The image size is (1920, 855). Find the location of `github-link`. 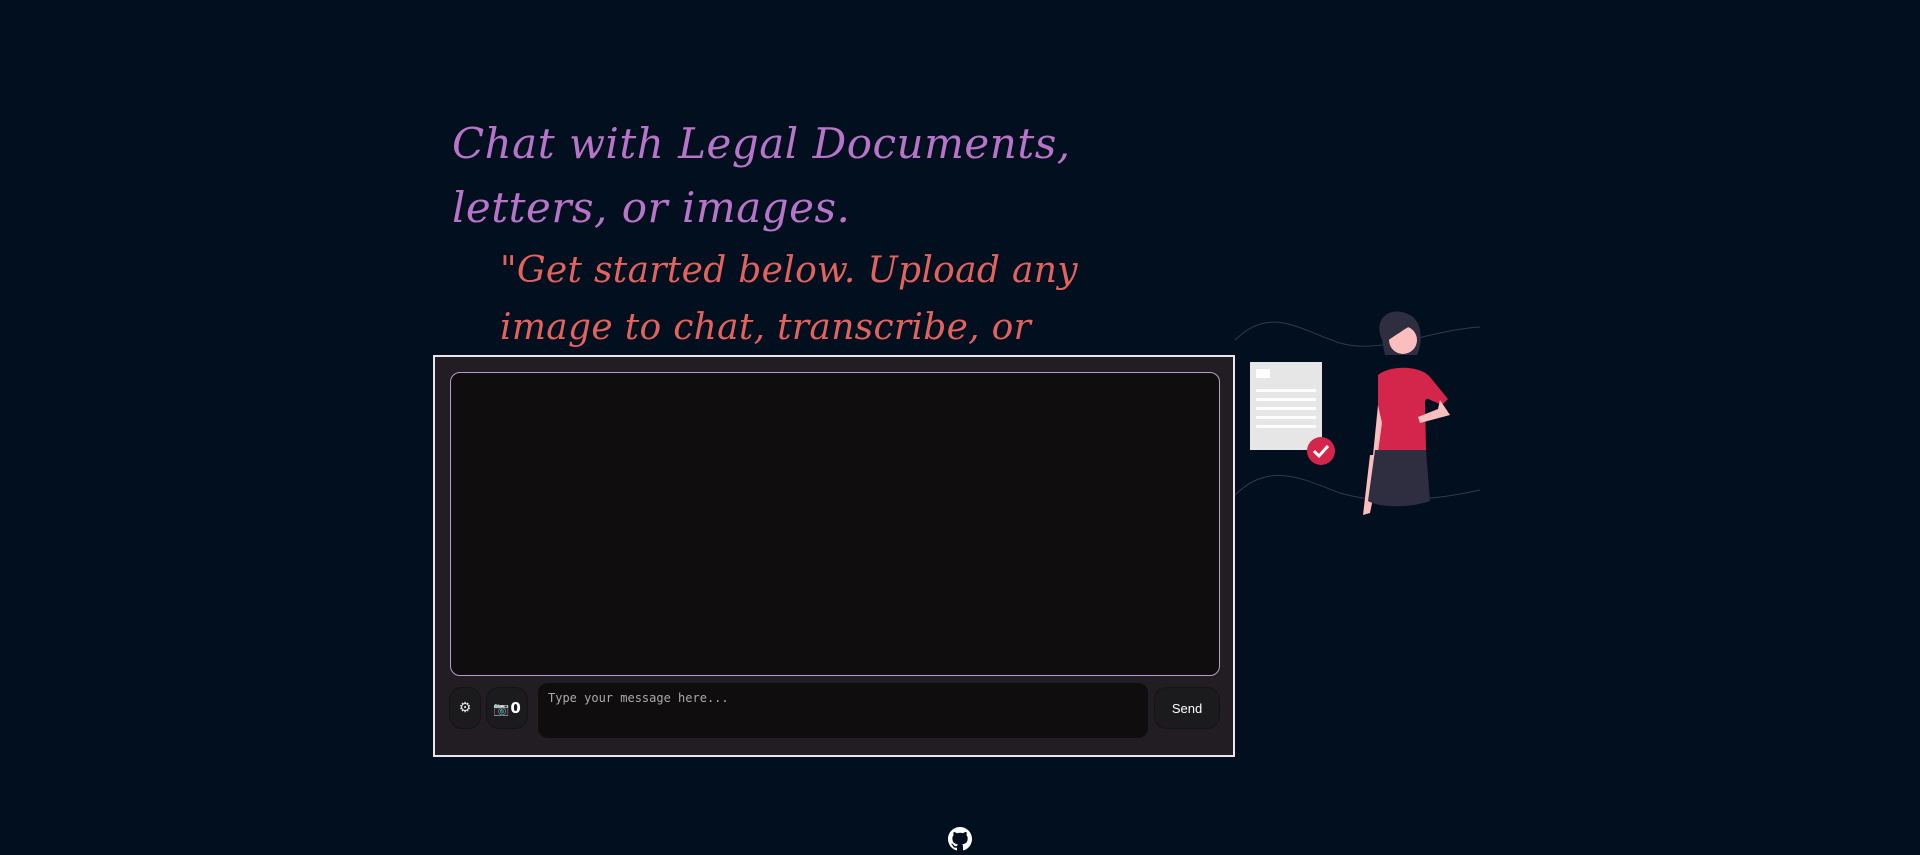

github-link is located at coordinates (960, 839).